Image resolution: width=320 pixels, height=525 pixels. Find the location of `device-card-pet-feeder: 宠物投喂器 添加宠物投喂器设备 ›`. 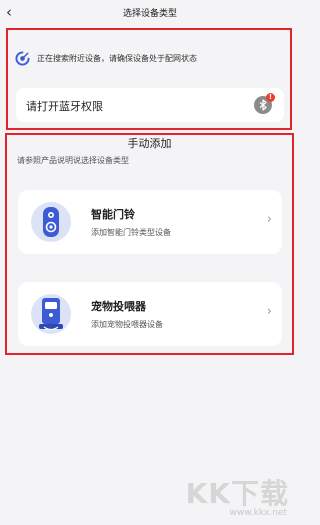

device-card-pet-feeder: 宠物投喂器 添加宠物投喂器设备 › is located at coordinates (150, 314).